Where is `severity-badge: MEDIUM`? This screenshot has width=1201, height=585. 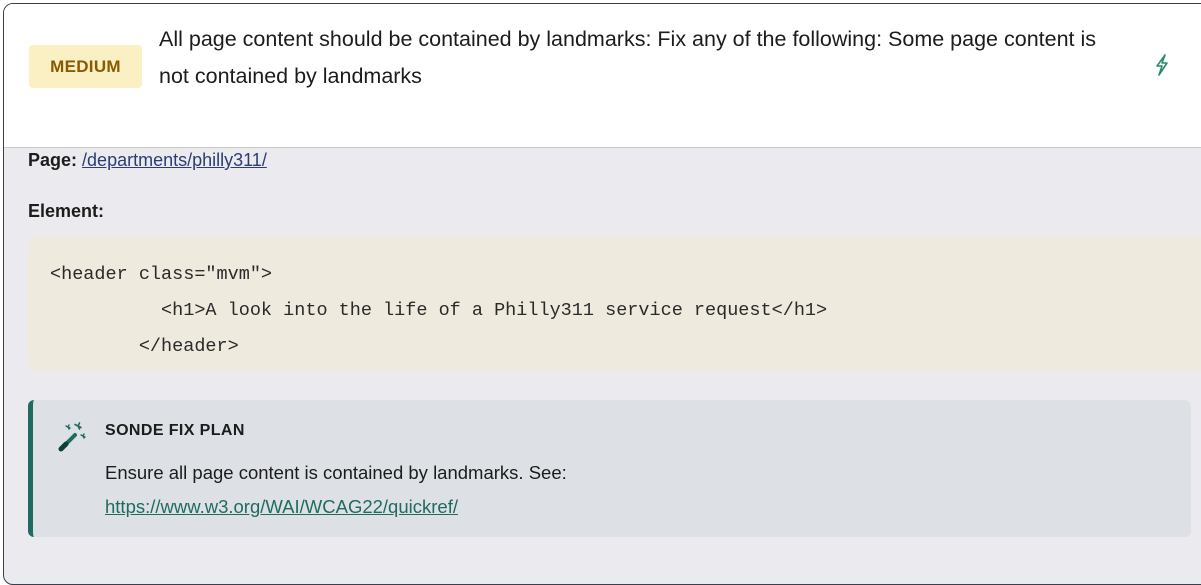
severity-badge: MEDIUM is located at coordinates (85, 66).